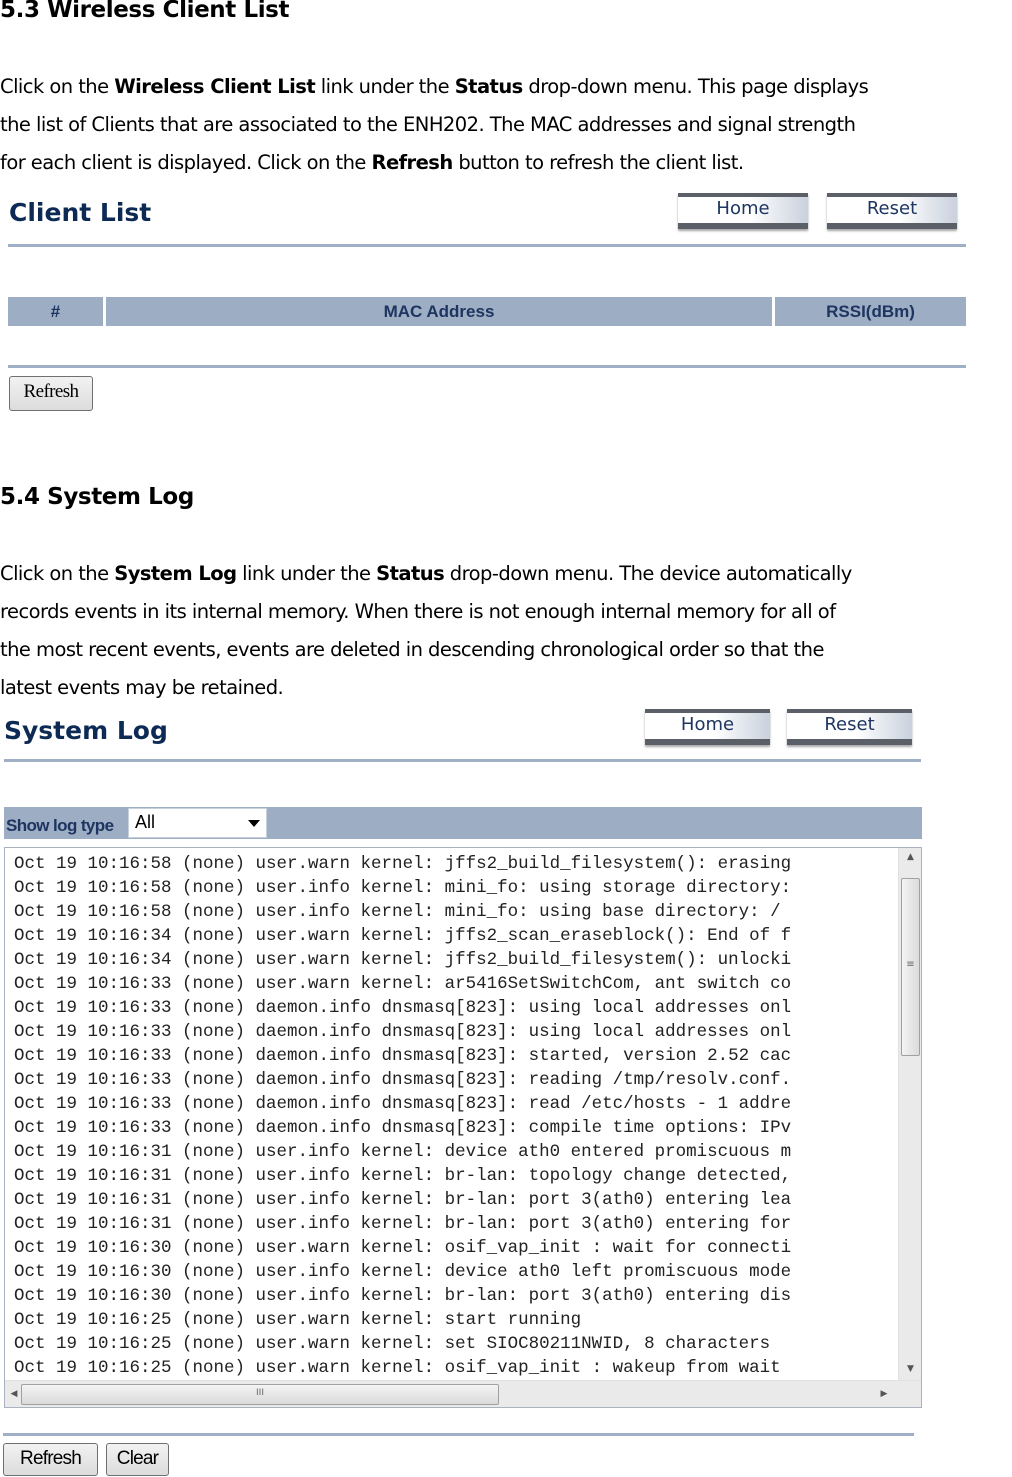 This screenshot has width=1012, height=1477. Describe the element at coordinates (197, 823) in the screenshot. I see `log-type-select: All` at that location.